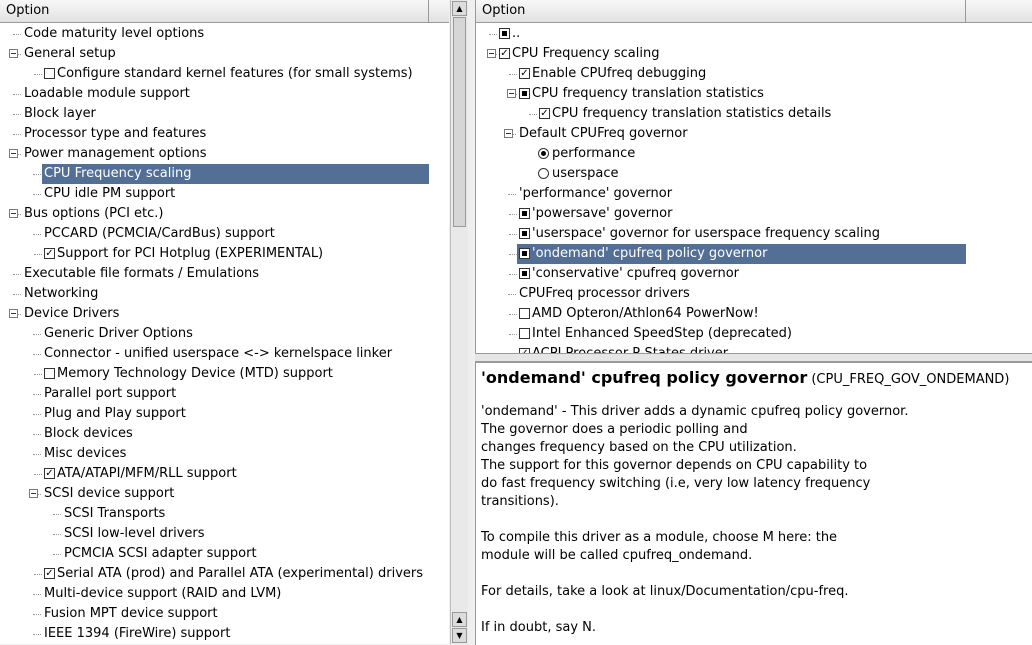 This screenshot has width=1032, height=645. I want to click on left-tree-row: PCMCIA SCSI adapter support, so click(224, 554).